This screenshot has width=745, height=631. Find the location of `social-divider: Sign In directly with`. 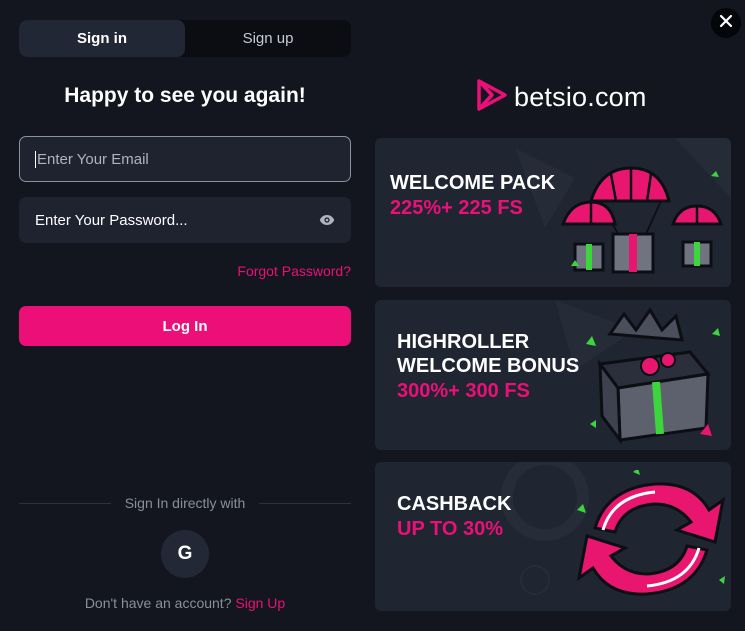

social-divider: Sign In directly with is located at coordinates (185, 503).